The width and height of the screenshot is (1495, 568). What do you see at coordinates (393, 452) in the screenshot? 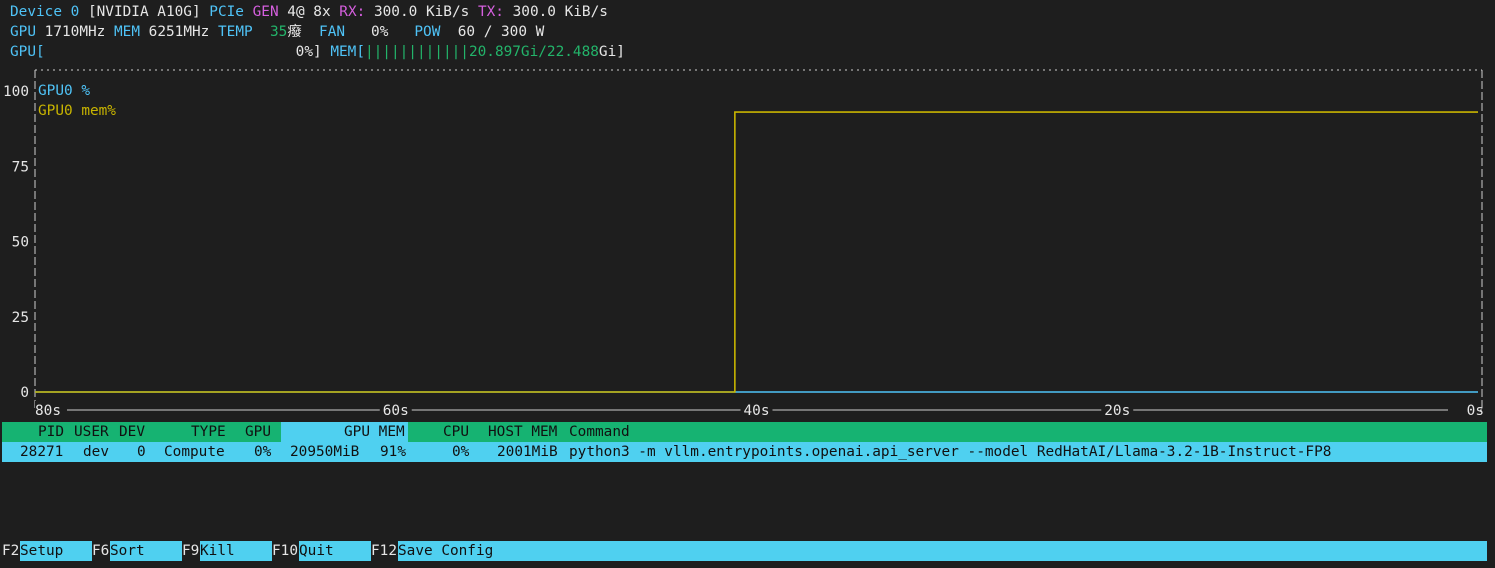
I see `row-gpu-mem-pct: 91%` at bounding box center [393, 452].